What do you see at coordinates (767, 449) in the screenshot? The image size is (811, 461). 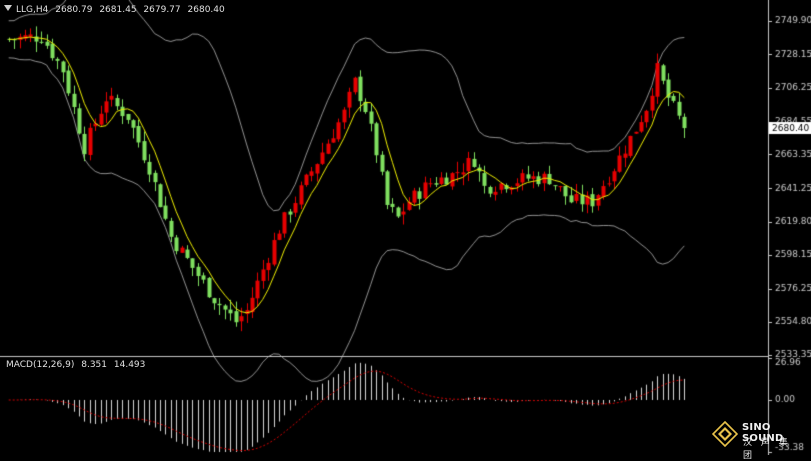 I see `brand-subtitle: 汉 声 集 团` at bounding box center [767, 449].